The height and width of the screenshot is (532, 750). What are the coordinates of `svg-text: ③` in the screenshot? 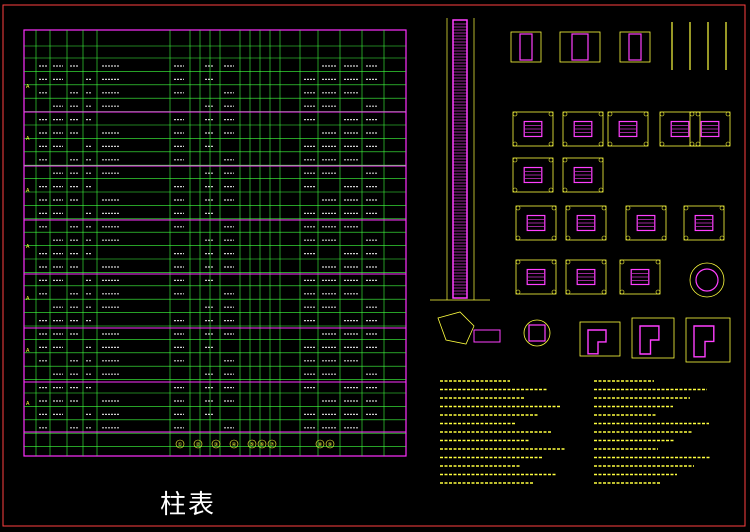 It's located at (216, 445).